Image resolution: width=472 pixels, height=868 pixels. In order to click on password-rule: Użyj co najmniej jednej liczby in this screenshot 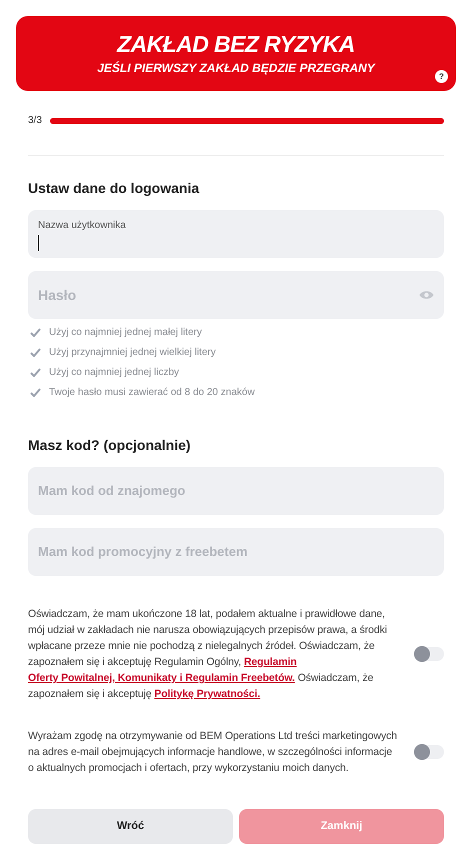, I will do `click(114, 373)`.